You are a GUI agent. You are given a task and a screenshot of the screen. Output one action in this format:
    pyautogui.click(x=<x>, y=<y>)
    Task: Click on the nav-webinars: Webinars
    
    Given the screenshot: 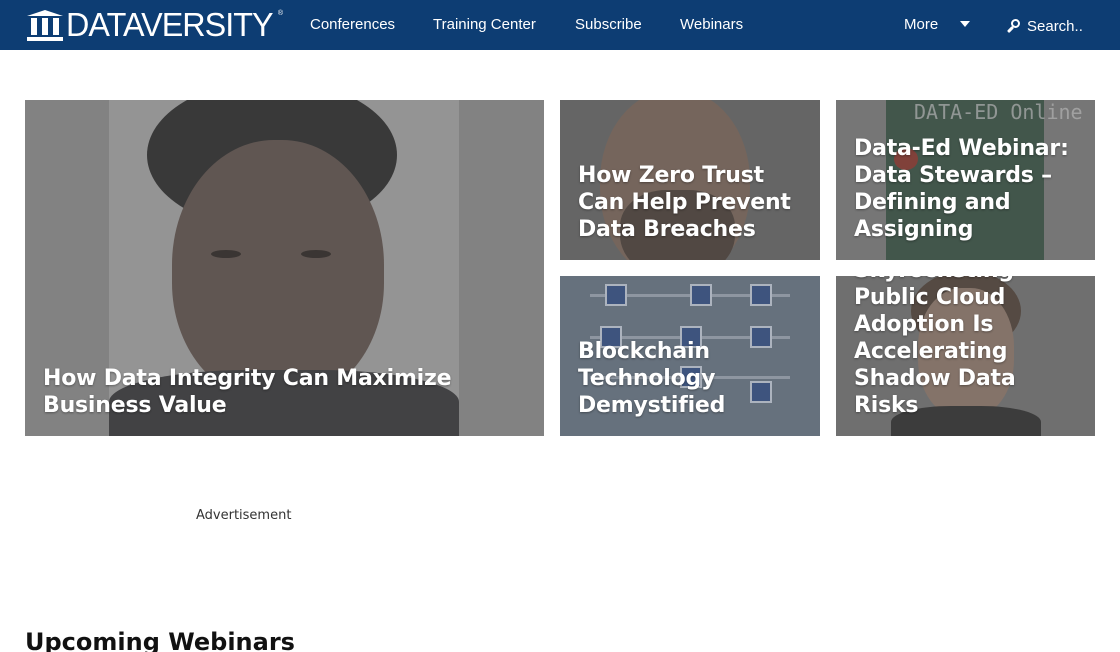 What is the action you would take?
    pyautogui.click(x=711, y=25)
    